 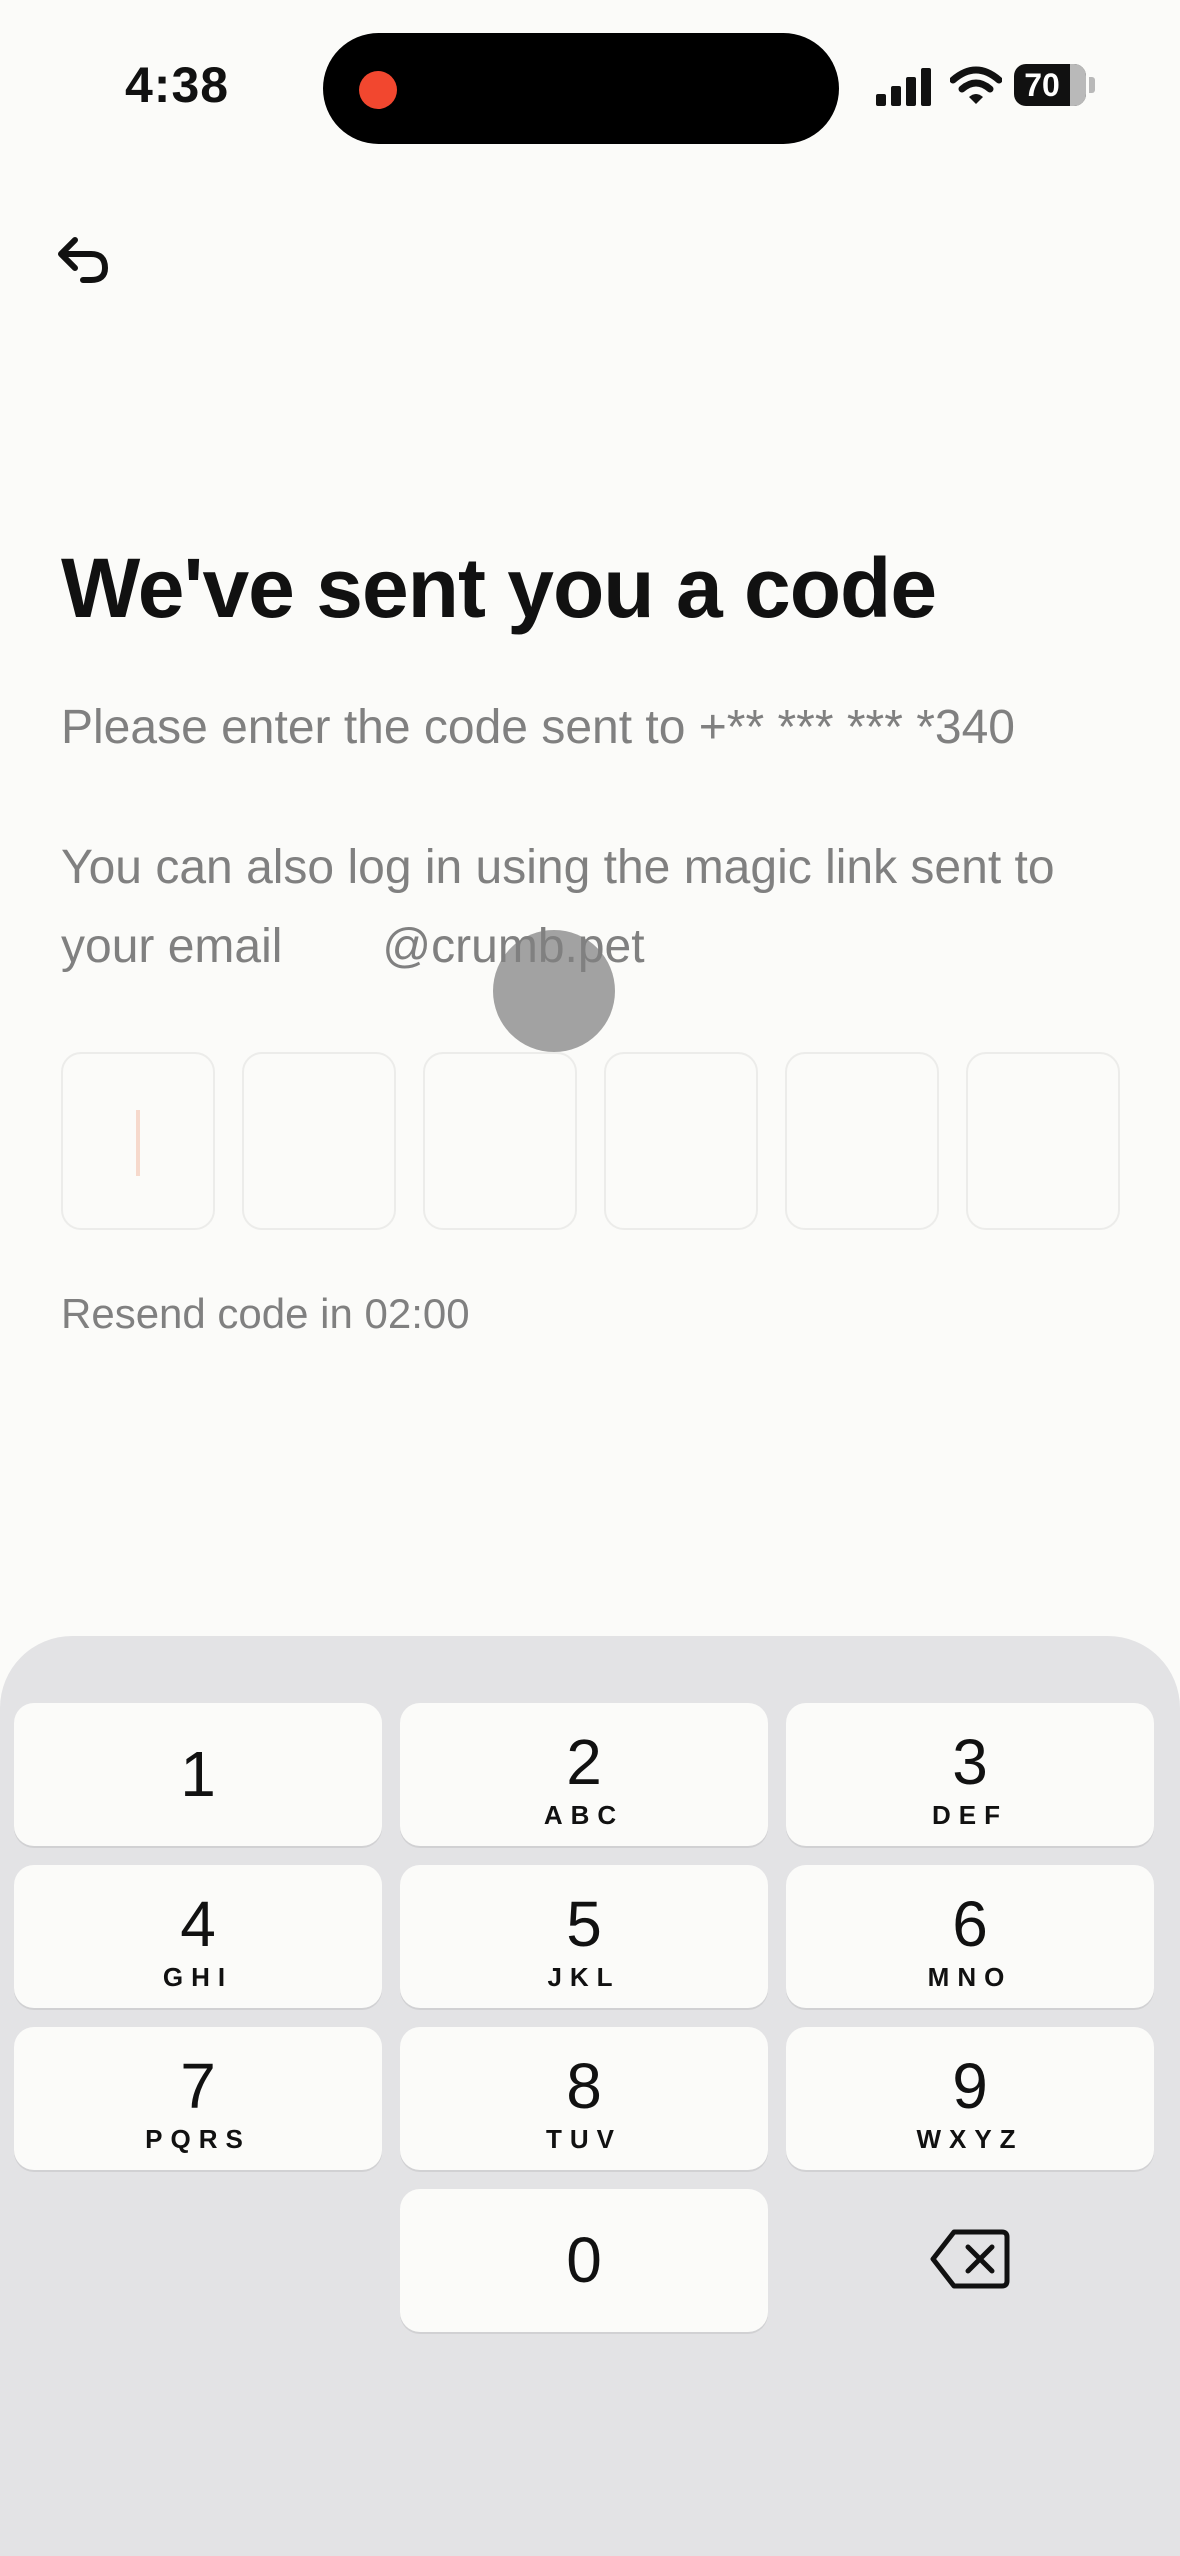 I want to click on backspace-icon, so click(x=970, y=2259).